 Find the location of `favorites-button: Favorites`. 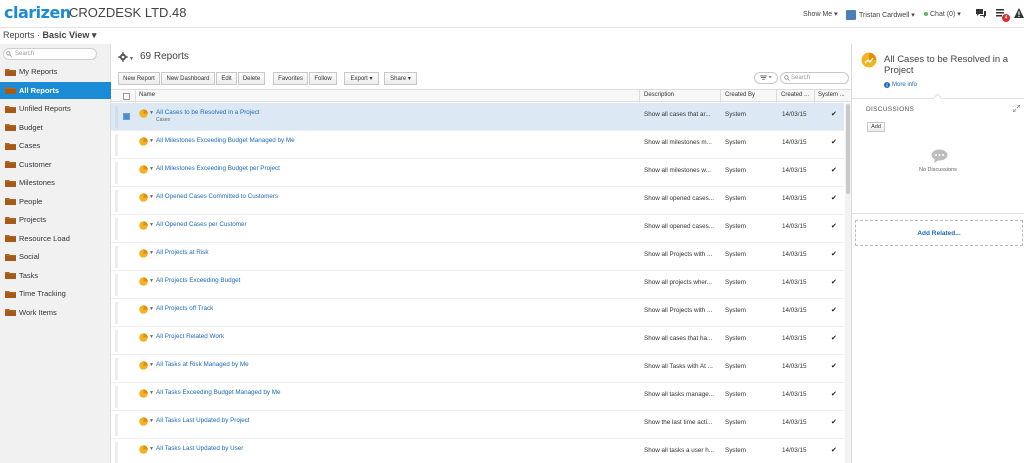

favorites-button: Favorites is located at coordinates (290, 78).